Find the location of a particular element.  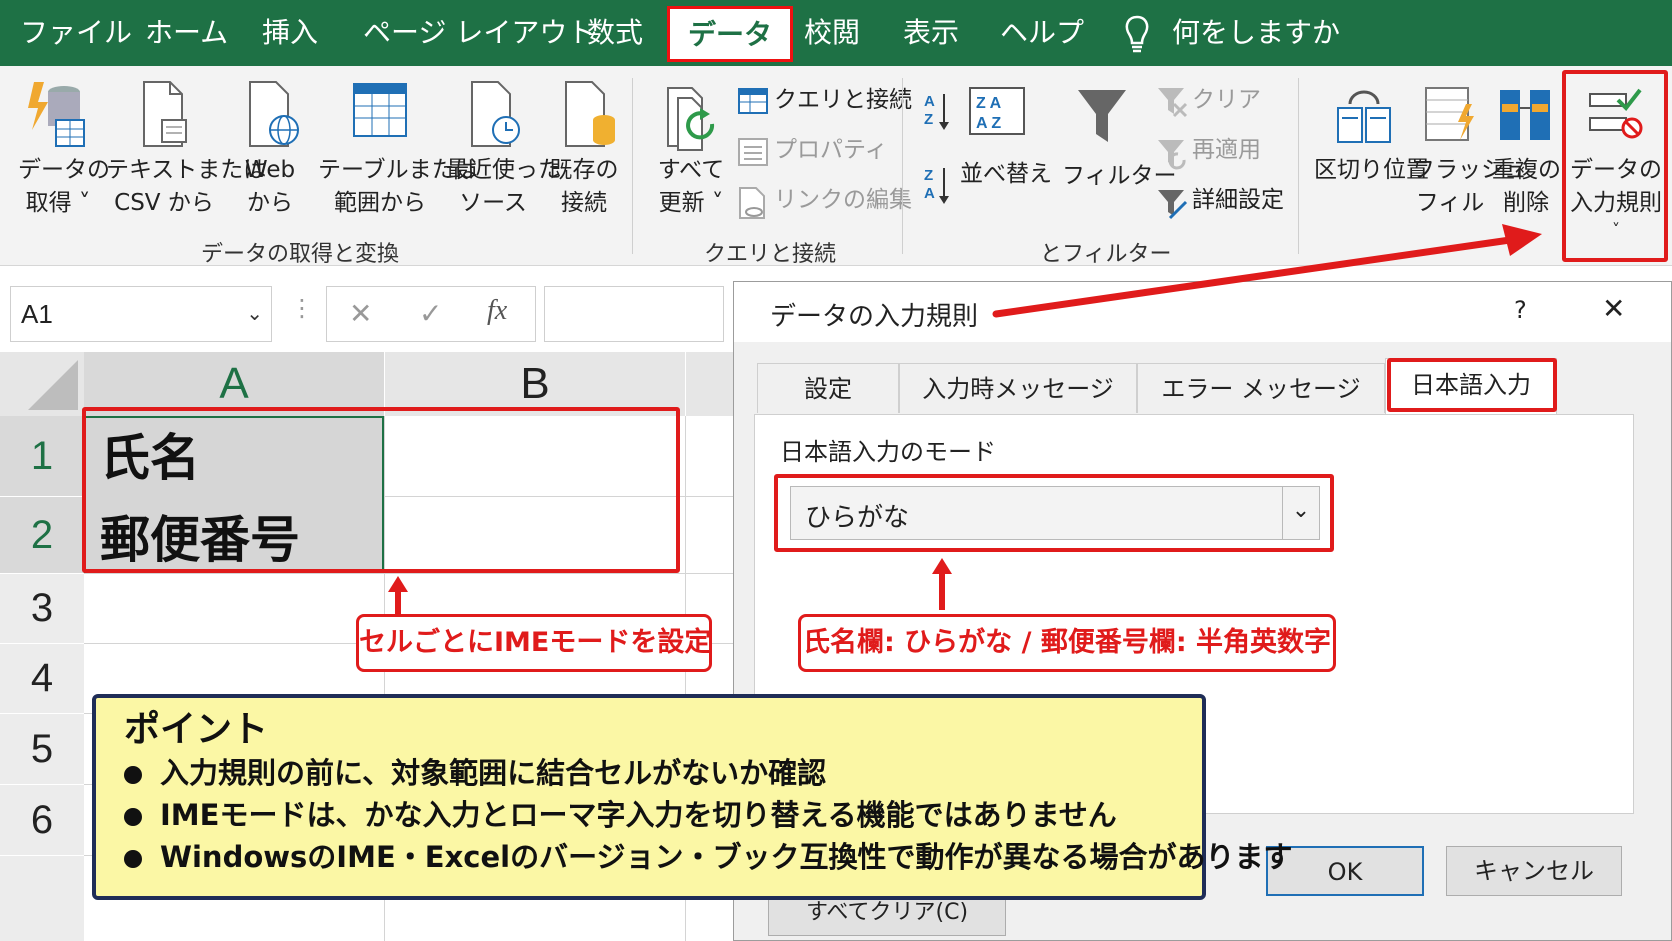

menu-formulas: 数式 is located at coordinates (615, 33).